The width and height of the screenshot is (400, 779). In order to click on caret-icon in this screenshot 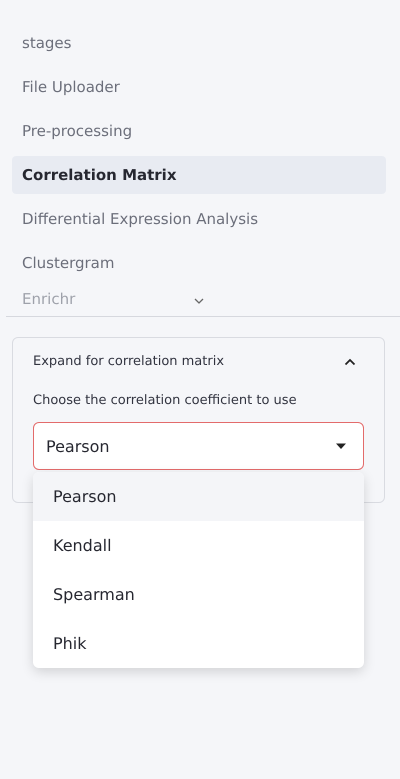, I will do `click(341, 446)`.